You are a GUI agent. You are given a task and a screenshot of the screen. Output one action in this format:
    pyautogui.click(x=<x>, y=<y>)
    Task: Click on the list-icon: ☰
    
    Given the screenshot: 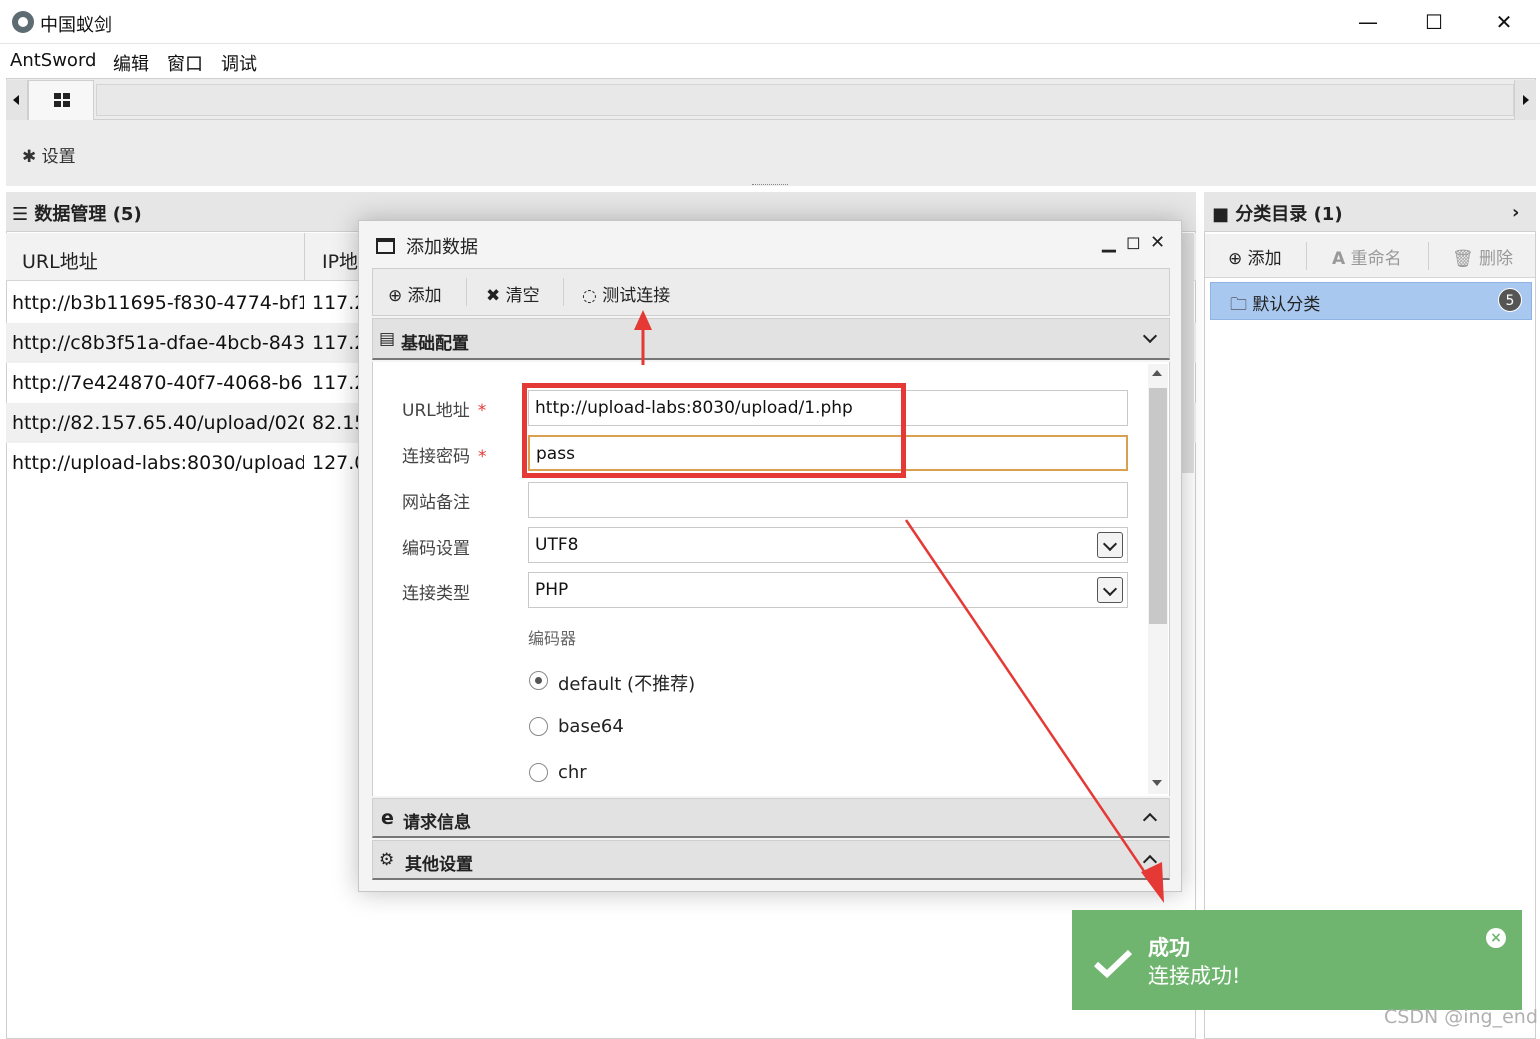 What is the action you would take?
    pyautogui.click(x=20, y=214)
    